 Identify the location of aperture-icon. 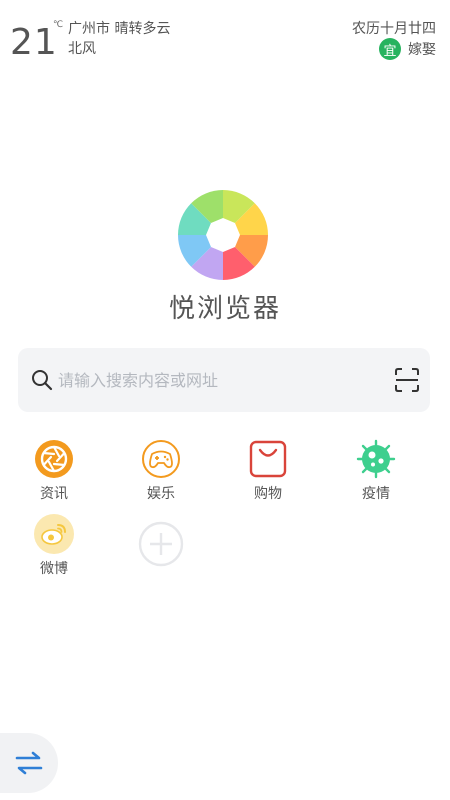
(54, 459).